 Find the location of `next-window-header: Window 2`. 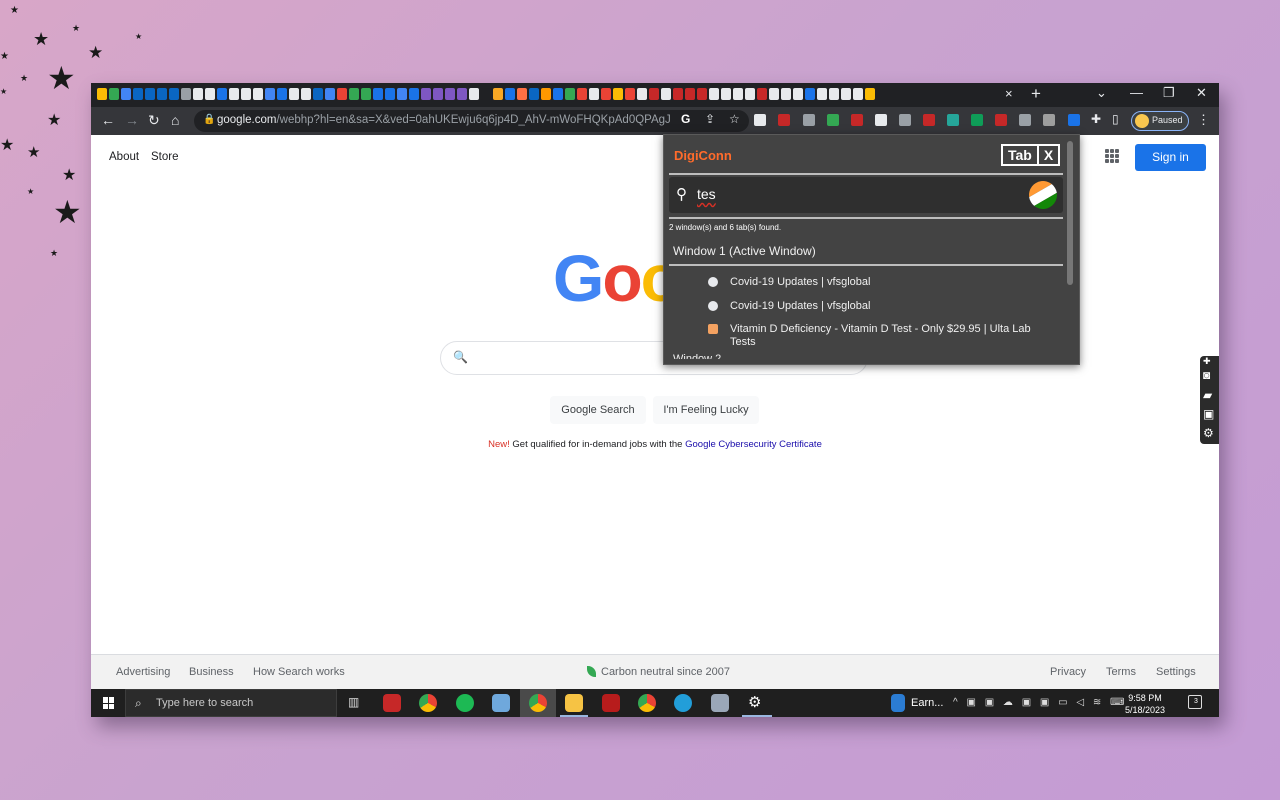

next-window-header: Window 2 is located at coordinates (697, 356).